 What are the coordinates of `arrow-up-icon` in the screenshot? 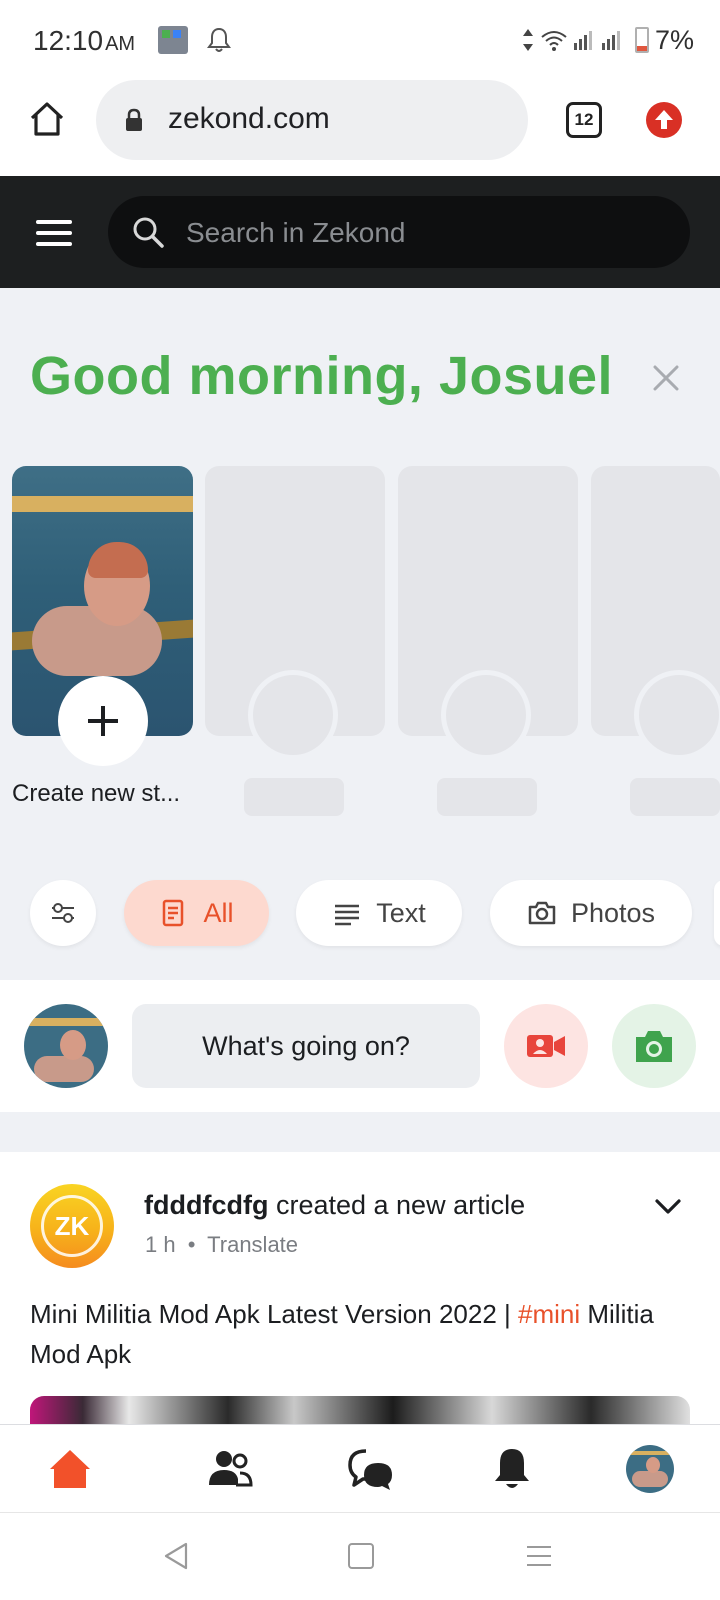 It's located at (664, 119).